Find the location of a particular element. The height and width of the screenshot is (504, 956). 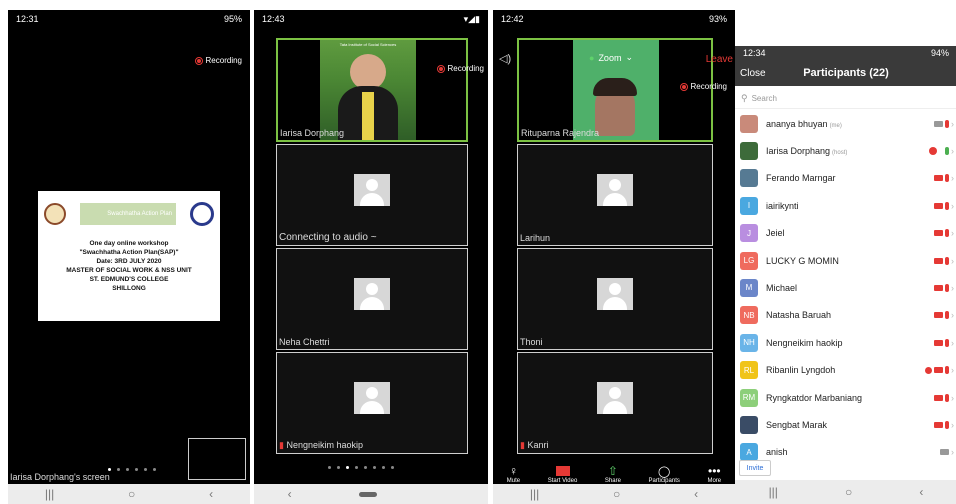

slide-line-4: MASTER OF SOCIAL WORK & NSS UNIT is located at coordinates (129, 270).